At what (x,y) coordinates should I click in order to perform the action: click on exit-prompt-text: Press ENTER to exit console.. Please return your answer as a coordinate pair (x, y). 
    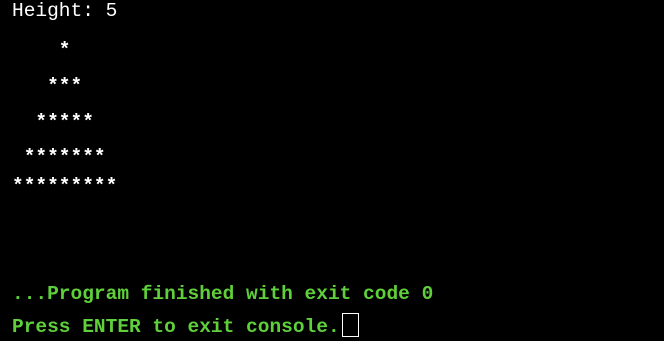
    Looking at the image, I should click on (176, 327).